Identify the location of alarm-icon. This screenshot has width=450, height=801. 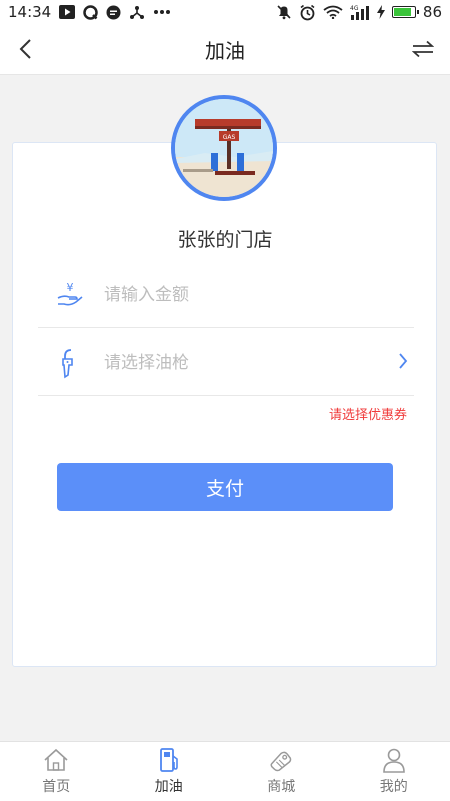
(307, 12).